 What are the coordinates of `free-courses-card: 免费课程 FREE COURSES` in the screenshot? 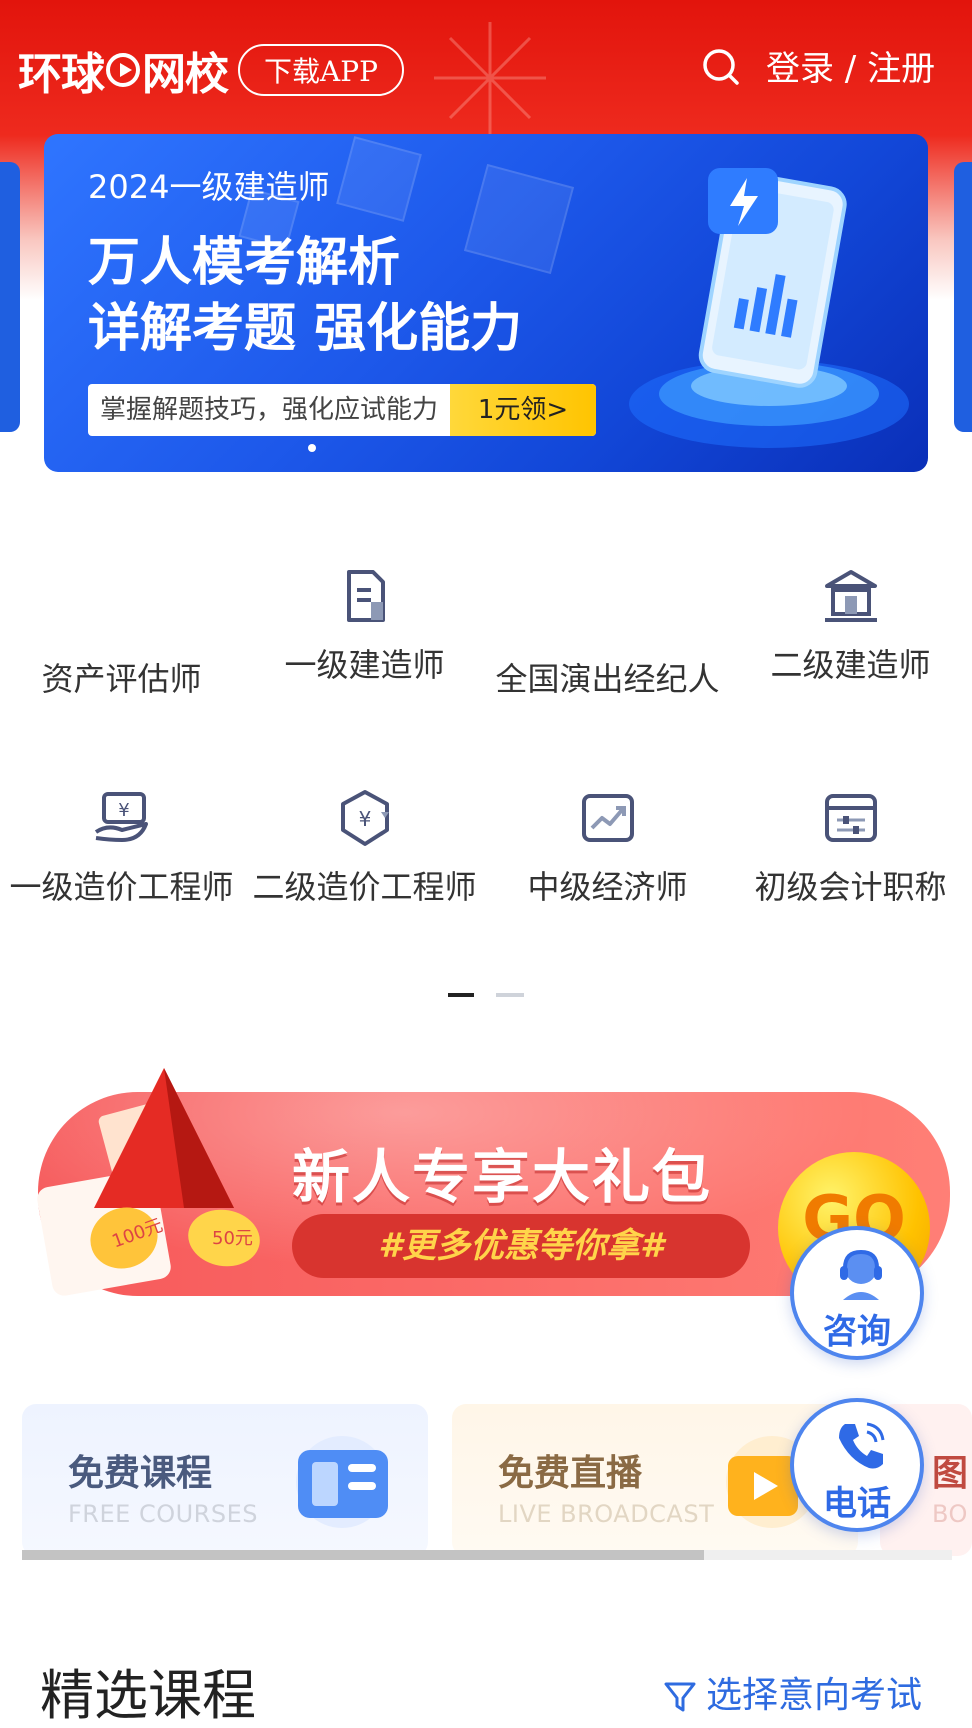 It's located at (225, 1480).